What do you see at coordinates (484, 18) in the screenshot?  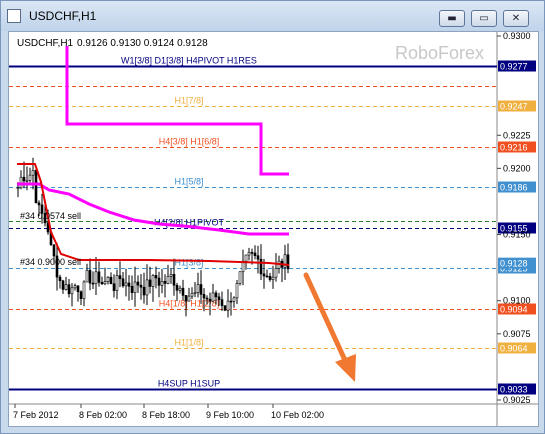 I see `maximize-button: ▭` at bounding box center [484, 18].